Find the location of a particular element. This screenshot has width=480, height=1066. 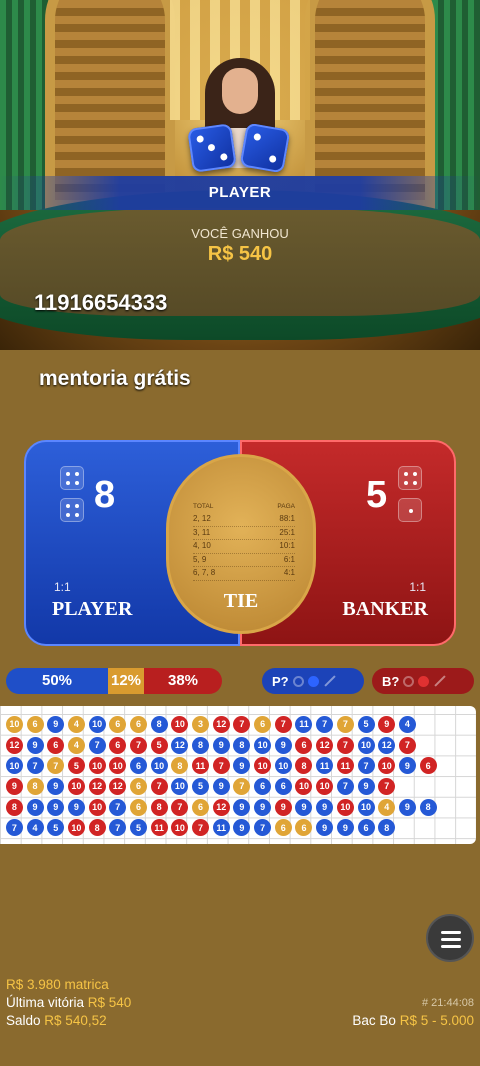

predict-player-button: P? is located at coordinates (313, 681).